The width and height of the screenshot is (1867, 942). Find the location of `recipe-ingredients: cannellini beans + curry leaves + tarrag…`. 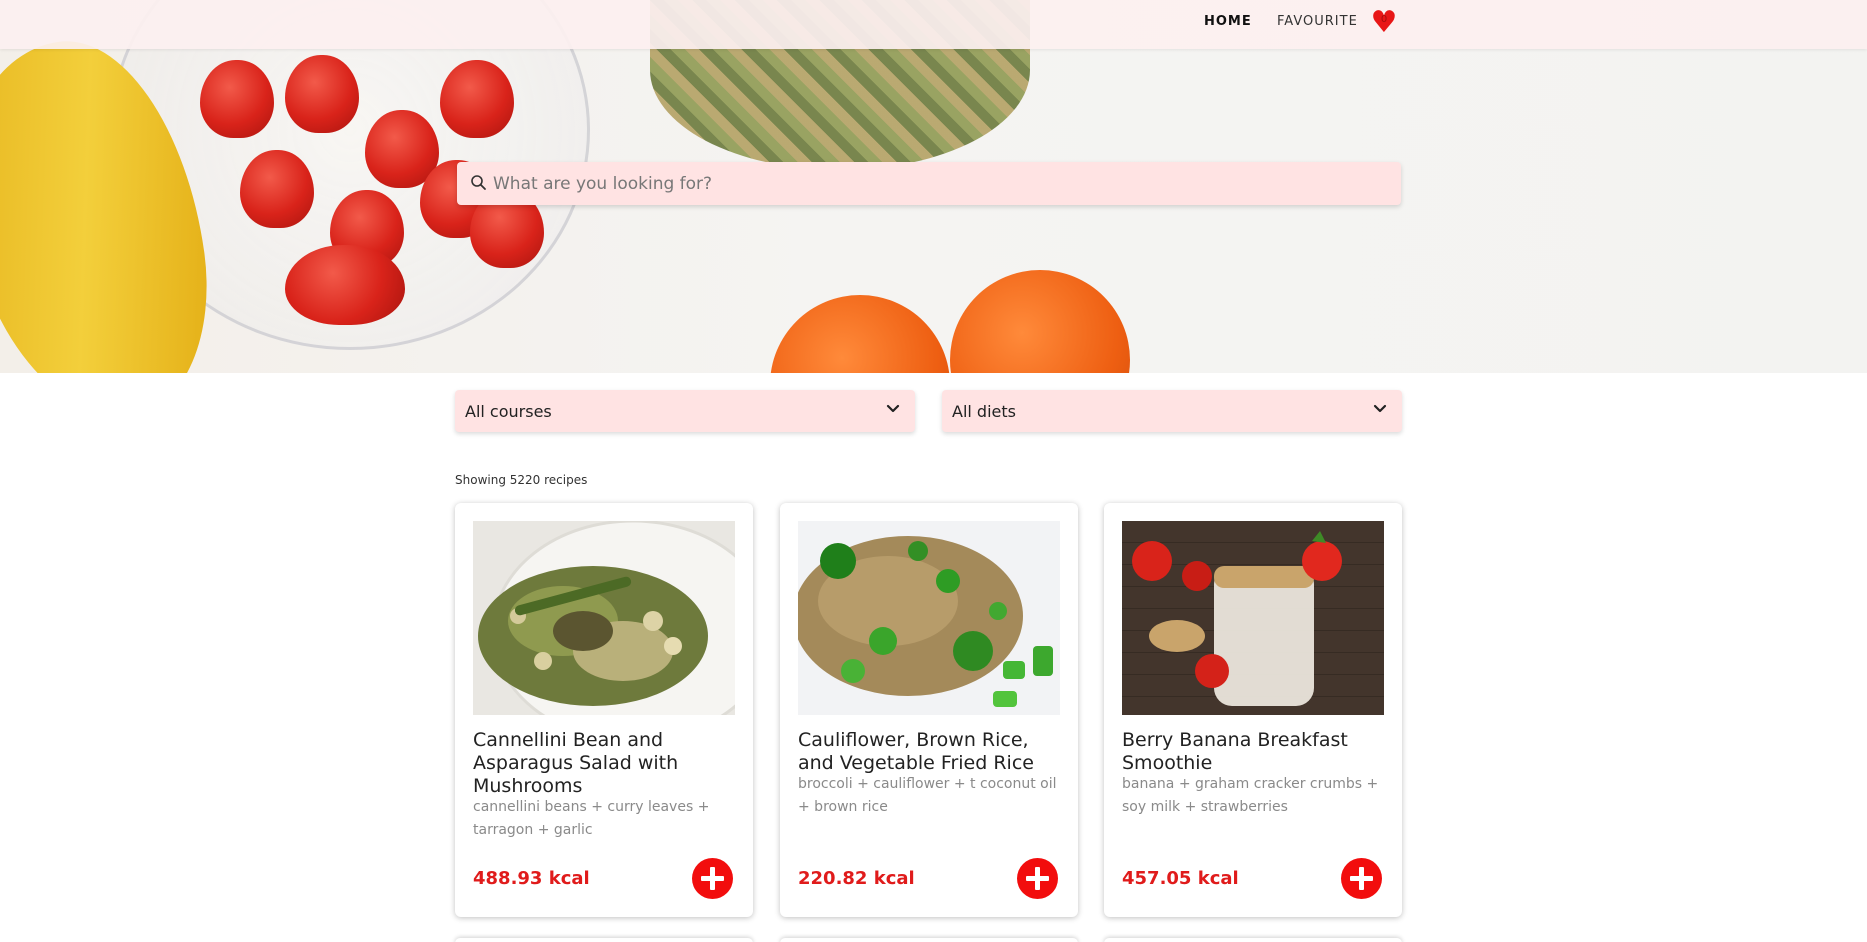

recipe-ingredients: cannellini beans + curry leaves + tarrag… is located at coordinates (591, 818).